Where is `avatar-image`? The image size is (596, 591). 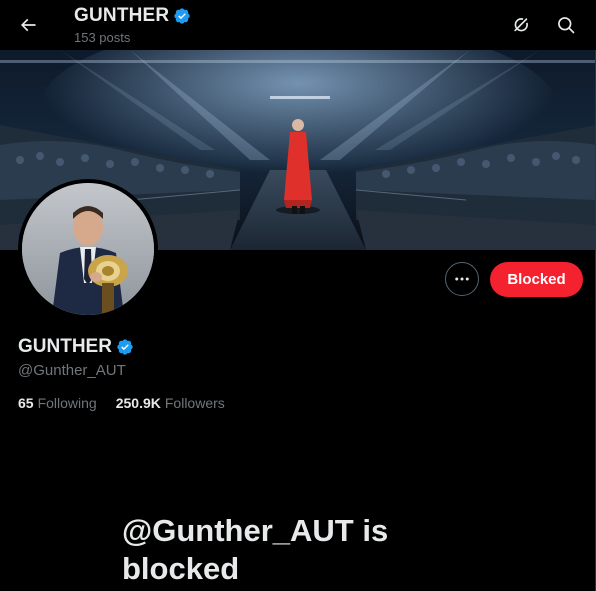
avatar-image is located at coordinates (88, 249).